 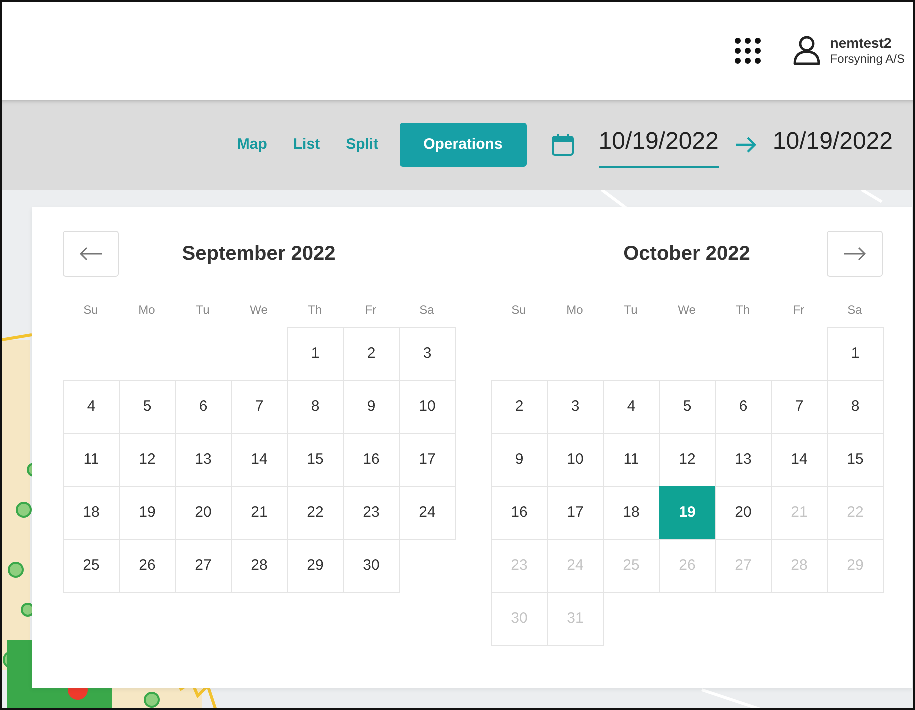 I want to click on start-date-field: 10/19/2022, so click(x=658, y=145).